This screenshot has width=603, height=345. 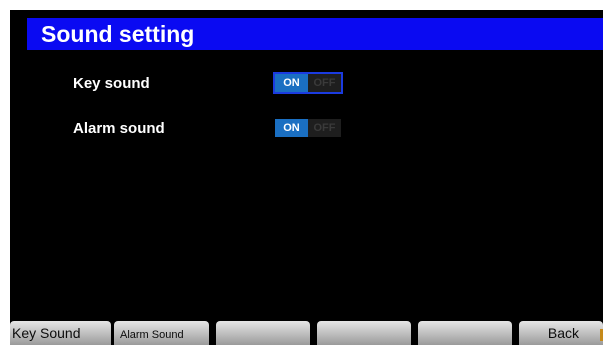 What do you see at coordinates (315, 34) in the screenshot?
I see `title-bar: Sound setting` at bounding box center [315, 34].